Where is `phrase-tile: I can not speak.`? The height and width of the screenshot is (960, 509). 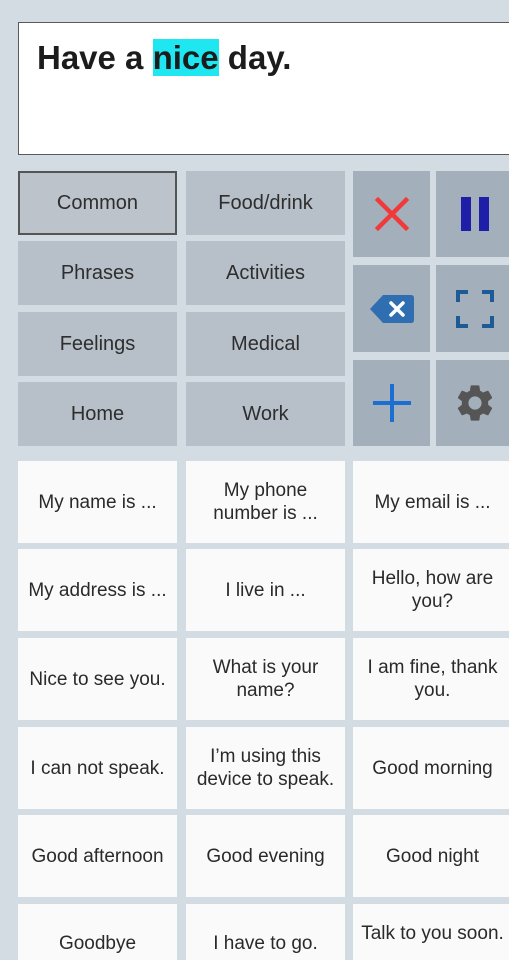 phrase-tile: I can not speak. is located at coordinates (97, 768).